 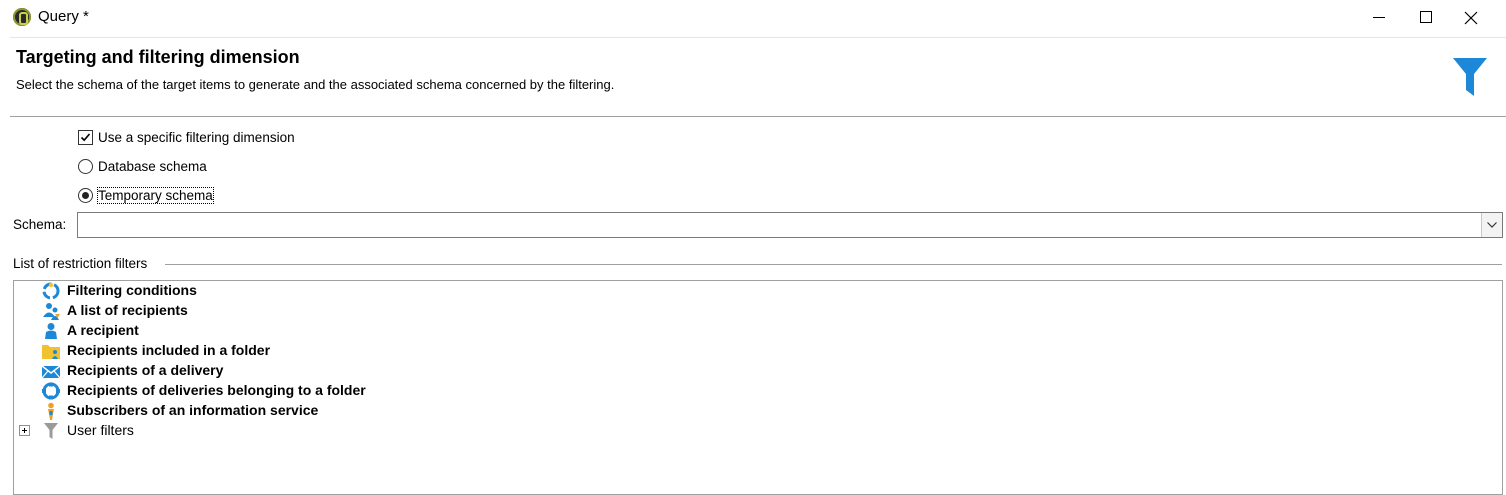 I want to click on use-specific-filtering-checkbox, so click(x=85, y=137).